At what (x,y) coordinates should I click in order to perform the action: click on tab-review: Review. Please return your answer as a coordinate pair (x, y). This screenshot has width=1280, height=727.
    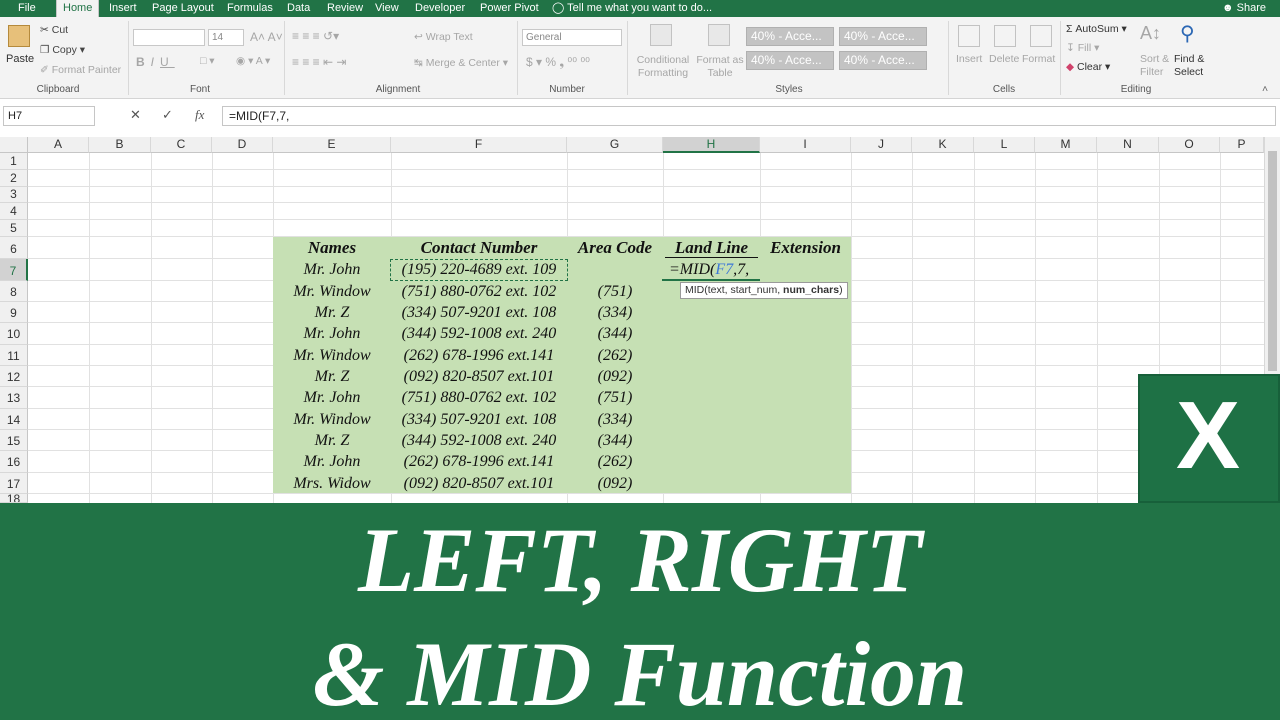
    Looking at the image, I should click on (345, 8).